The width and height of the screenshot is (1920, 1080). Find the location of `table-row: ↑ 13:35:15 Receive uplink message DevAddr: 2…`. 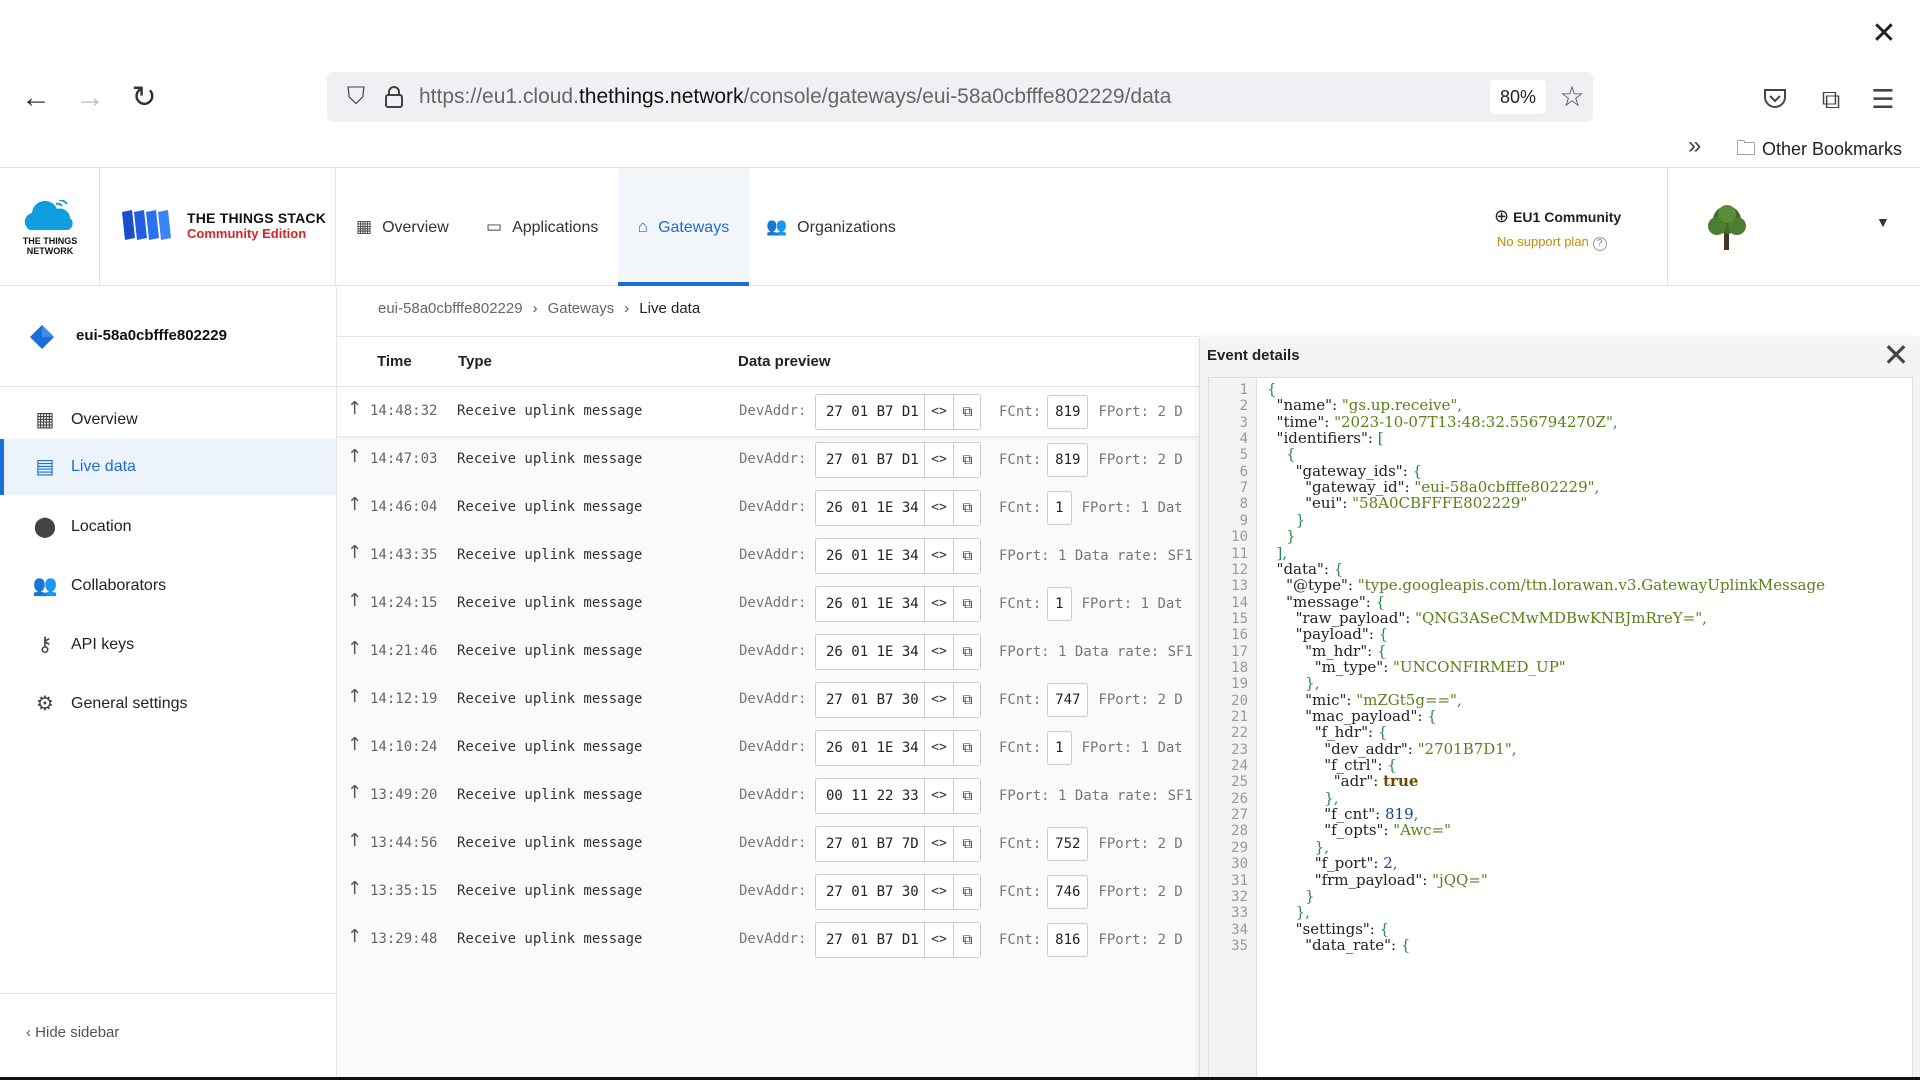

table-row: ↑ 13:35:15 Receive uplink message DevAddr: 2… is located at coordinates (768, 892).